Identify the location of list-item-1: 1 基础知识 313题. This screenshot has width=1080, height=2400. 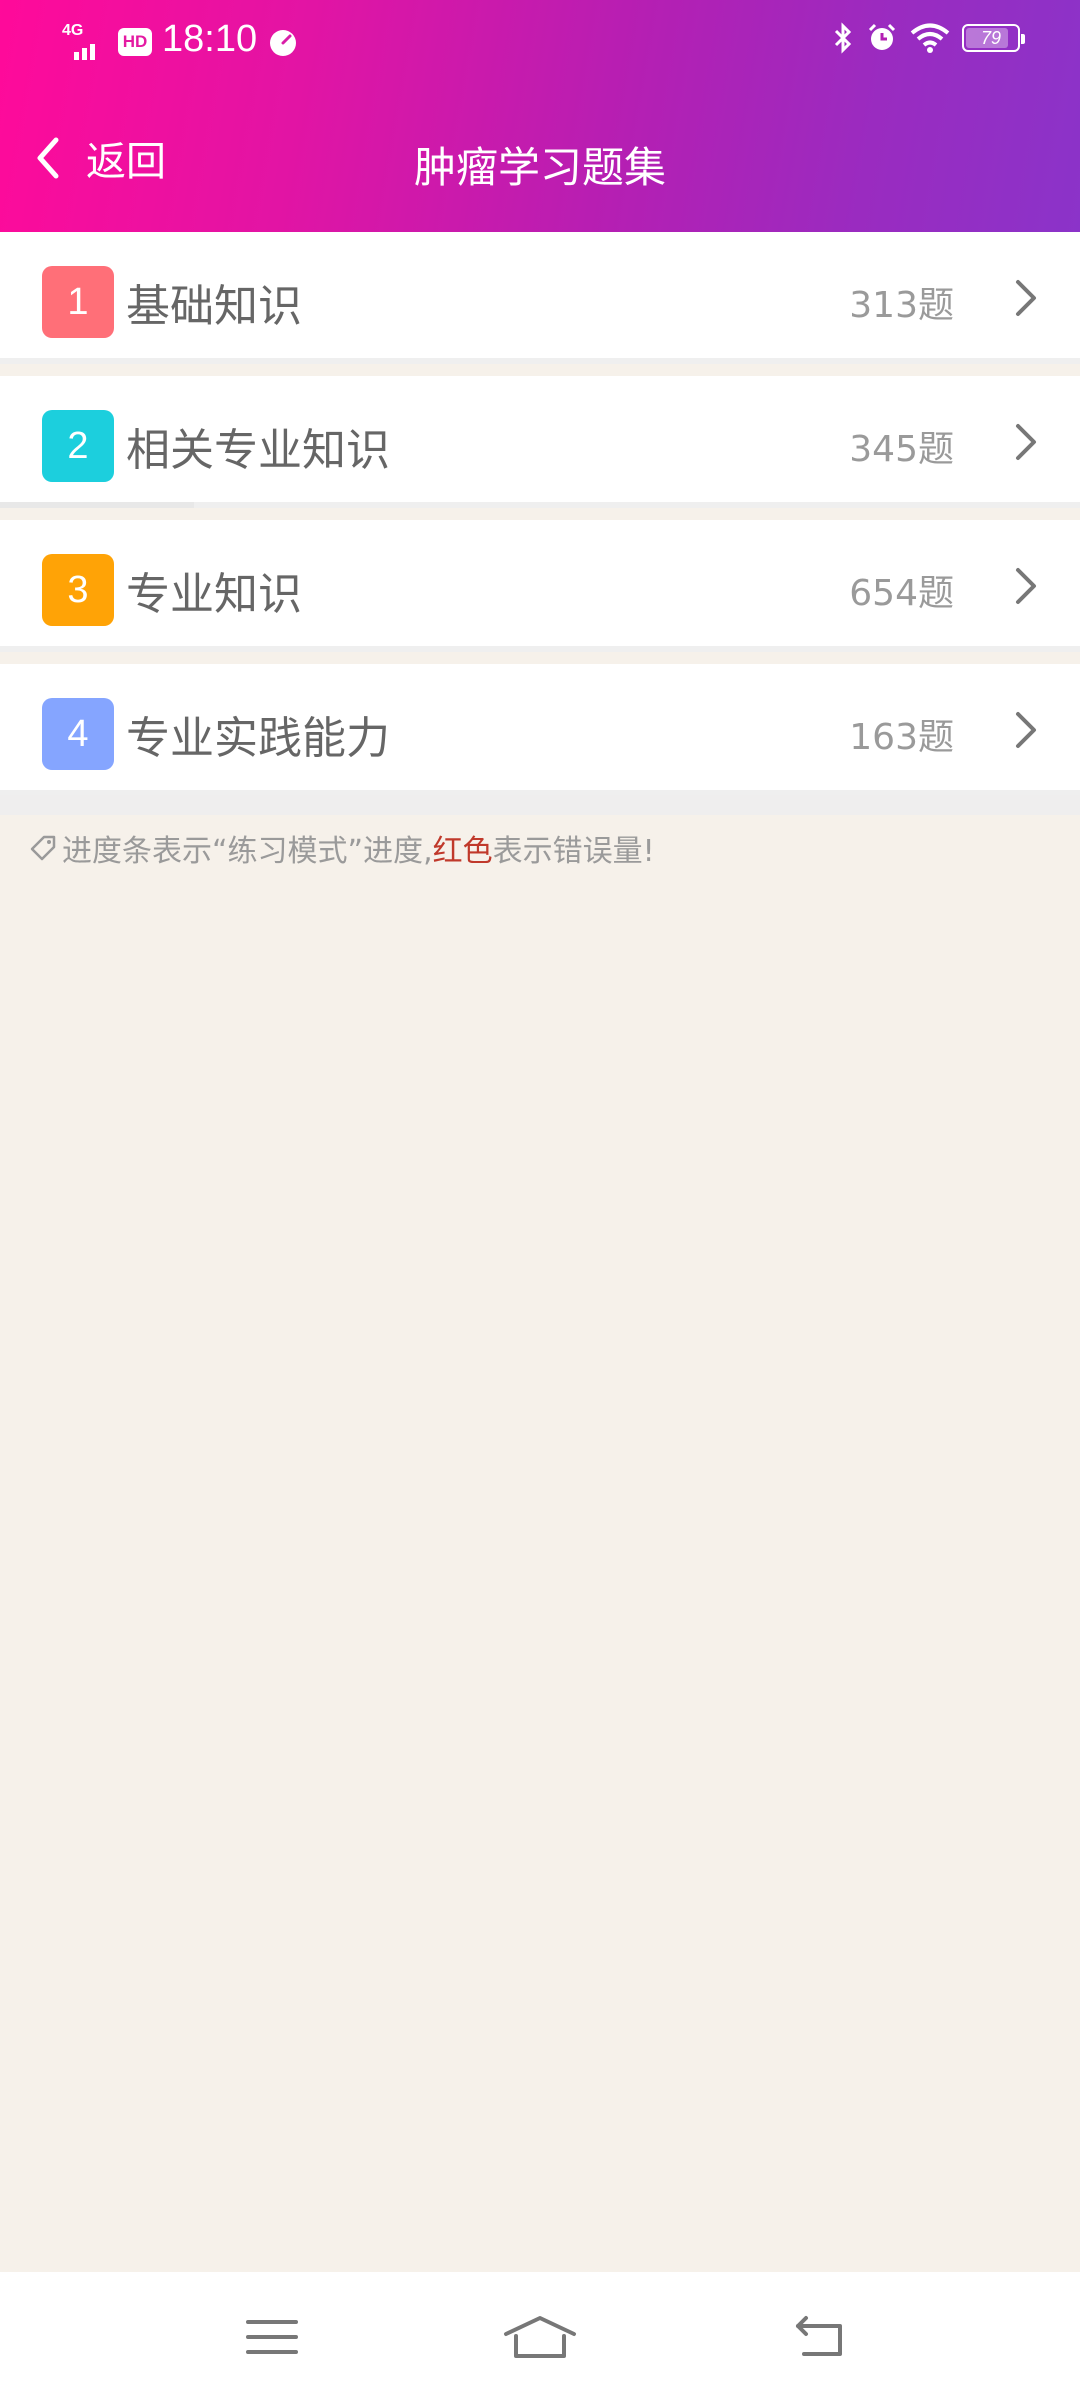
(540, 298).